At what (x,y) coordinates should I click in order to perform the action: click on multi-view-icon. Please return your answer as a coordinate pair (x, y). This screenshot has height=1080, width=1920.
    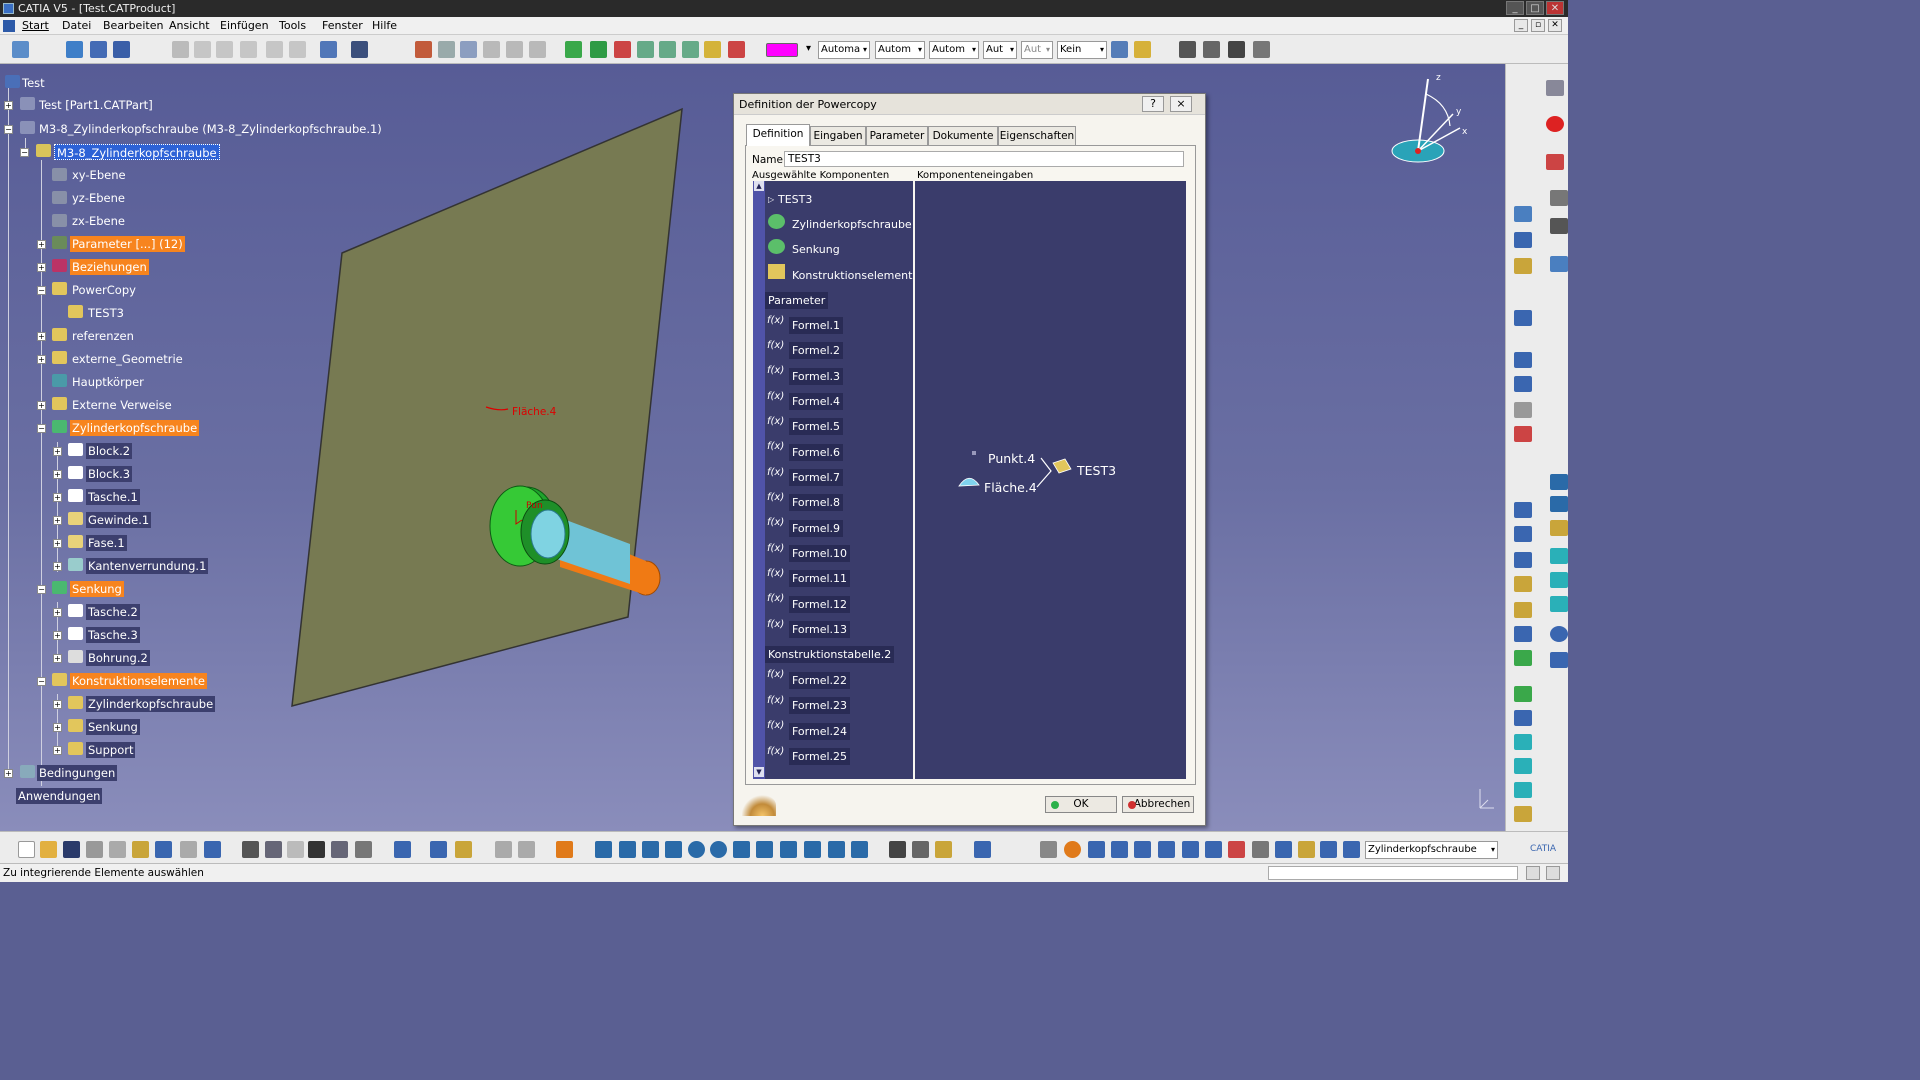
    Looking at the image, I should click on (764, 849).